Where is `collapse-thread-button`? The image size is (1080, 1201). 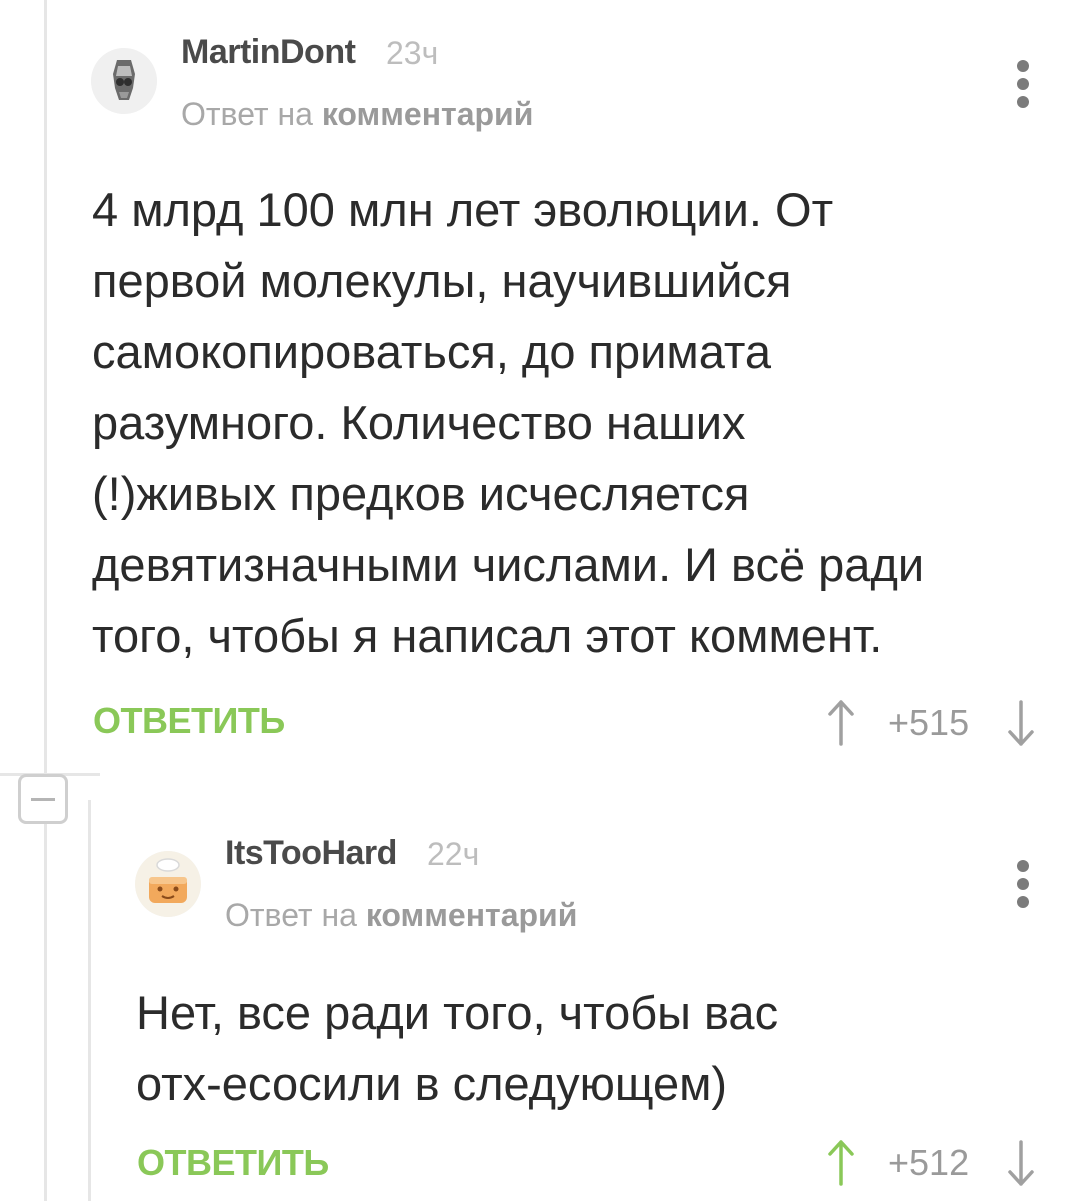 collapse-thread-button is located at coordinates (43, 799).